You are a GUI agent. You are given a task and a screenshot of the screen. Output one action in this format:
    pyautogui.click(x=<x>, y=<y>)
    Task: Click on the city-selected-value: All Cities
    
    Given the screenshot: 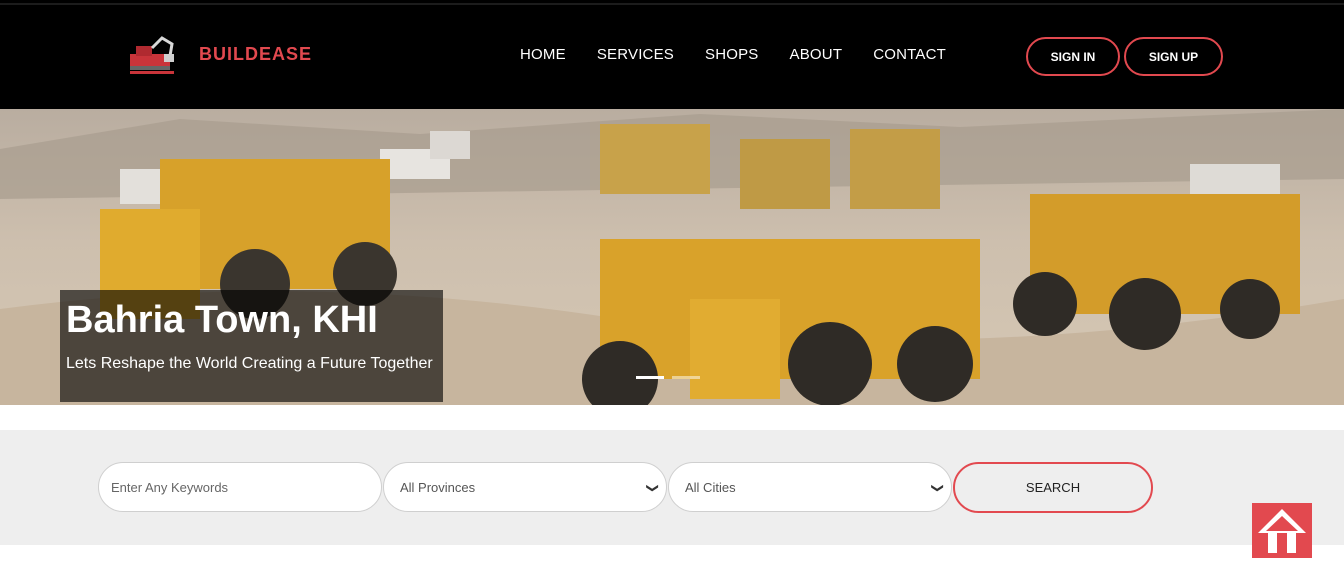 What is the action you would take?
    pyautogui.click(x=710, y=487)
    